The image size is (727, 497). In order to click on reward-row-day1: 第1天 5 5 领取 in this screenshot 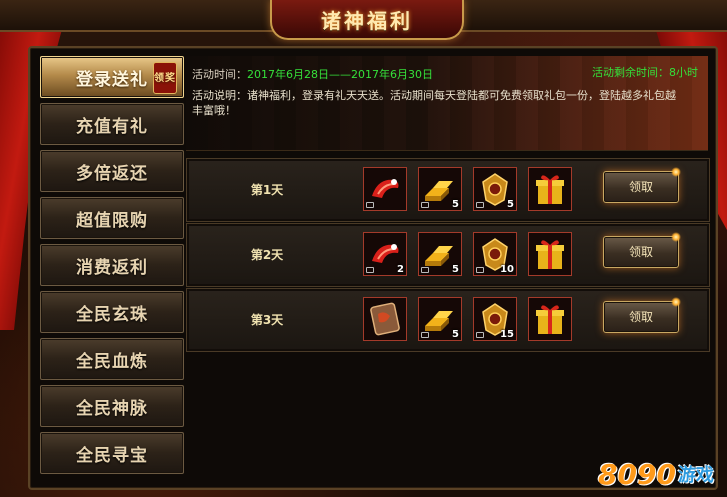, I will do `click(448, 190)`.